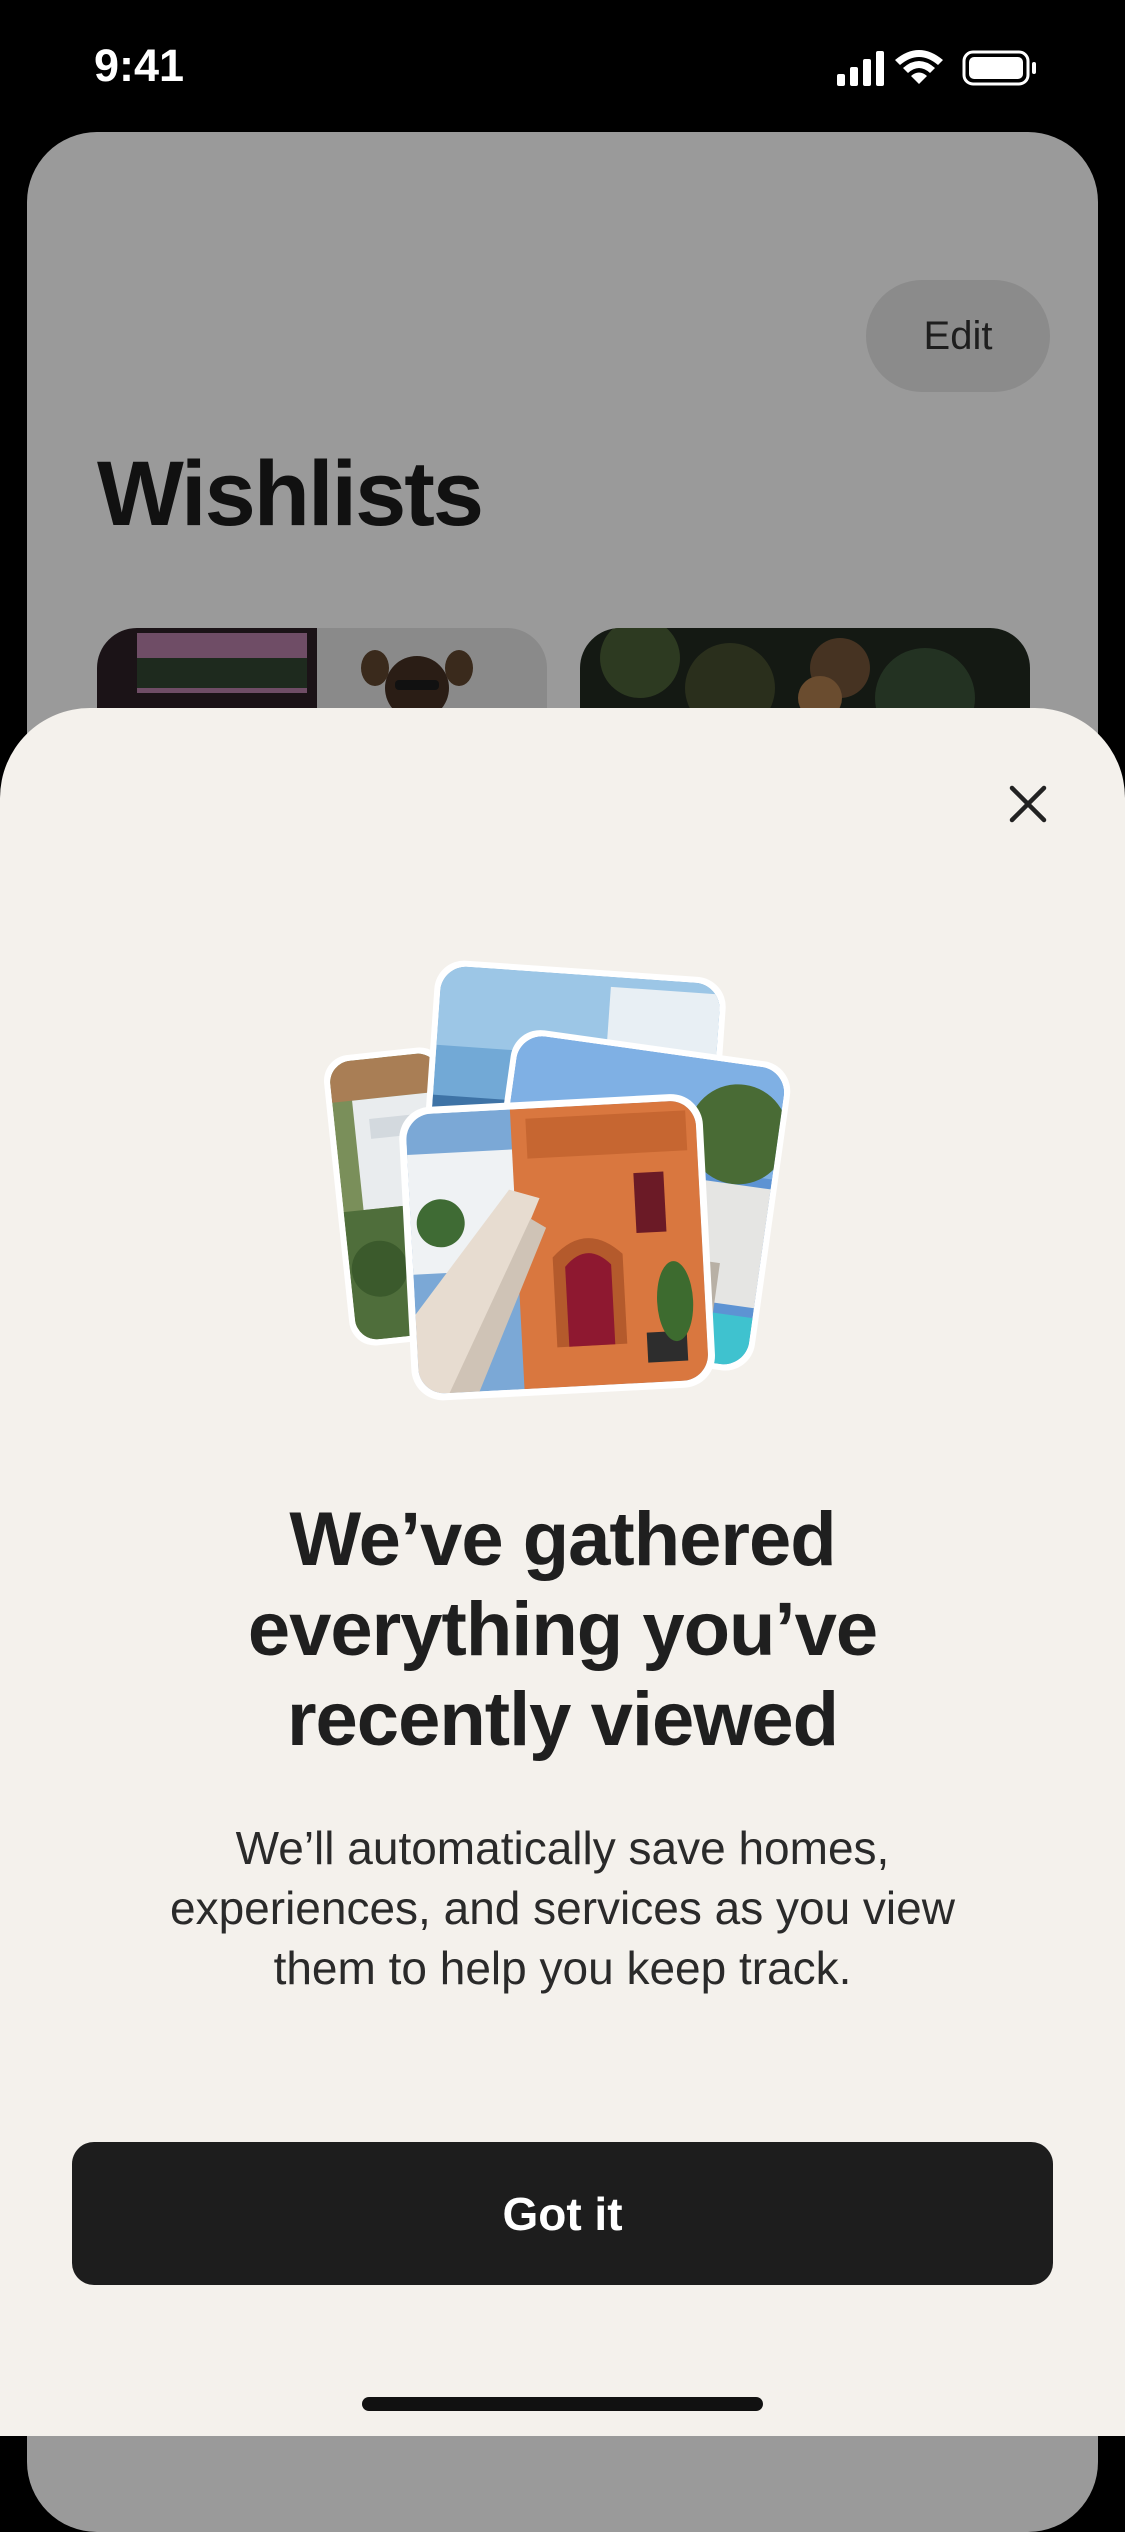 Image resolution: width=1125 pixels, height=2532 pixels. What do you see at coordinates (919, 67) in the screenshot?
I see `wifi-icon` at bounding box center [919, 67].